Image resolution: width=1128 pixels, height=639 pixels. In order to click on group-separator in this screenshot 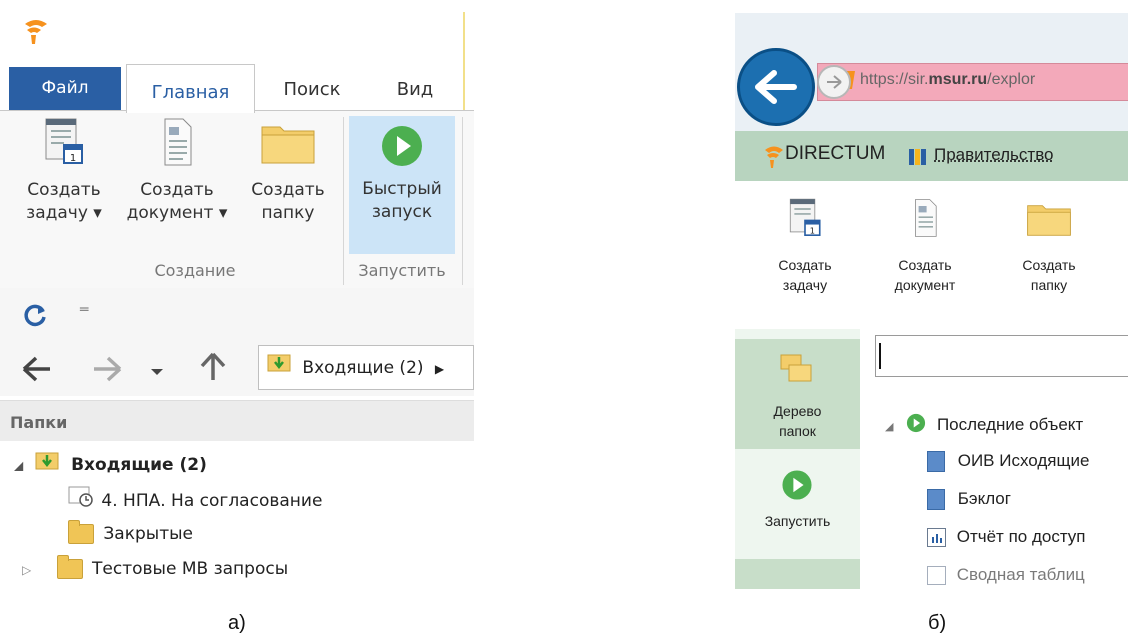, I will do `click(343, 201)`.